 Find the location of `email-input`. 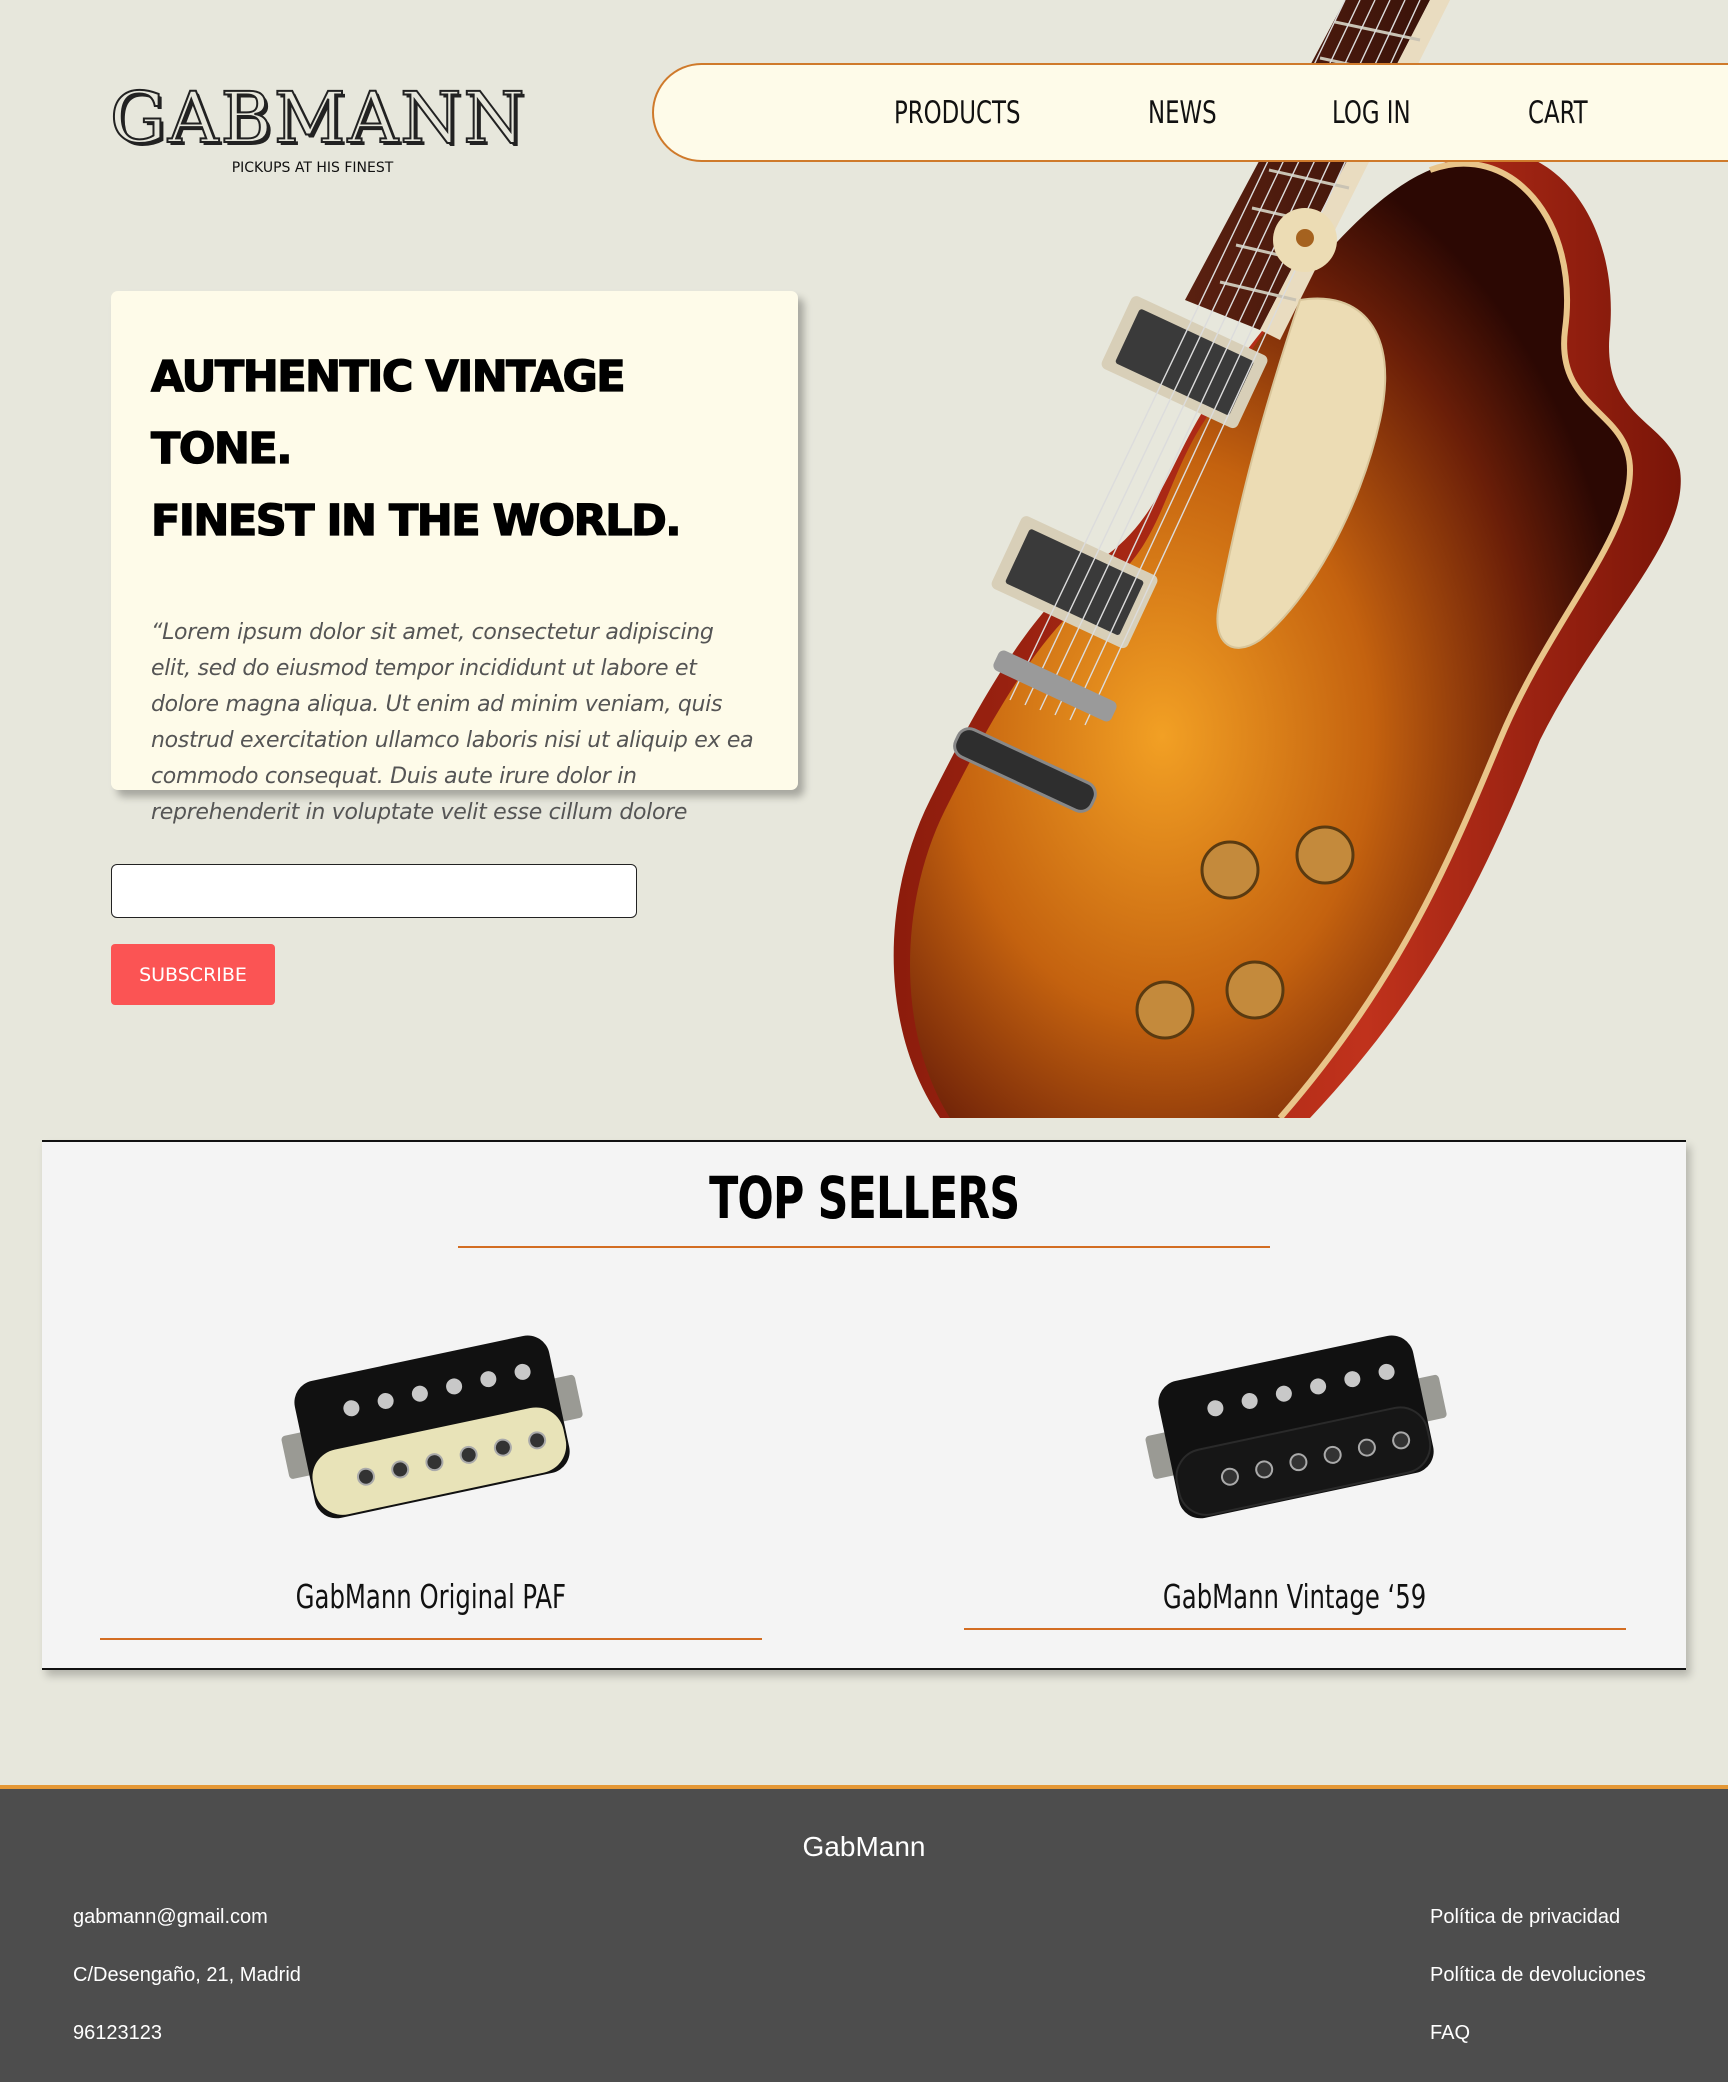

email-input is located at coordinates (374, 891).